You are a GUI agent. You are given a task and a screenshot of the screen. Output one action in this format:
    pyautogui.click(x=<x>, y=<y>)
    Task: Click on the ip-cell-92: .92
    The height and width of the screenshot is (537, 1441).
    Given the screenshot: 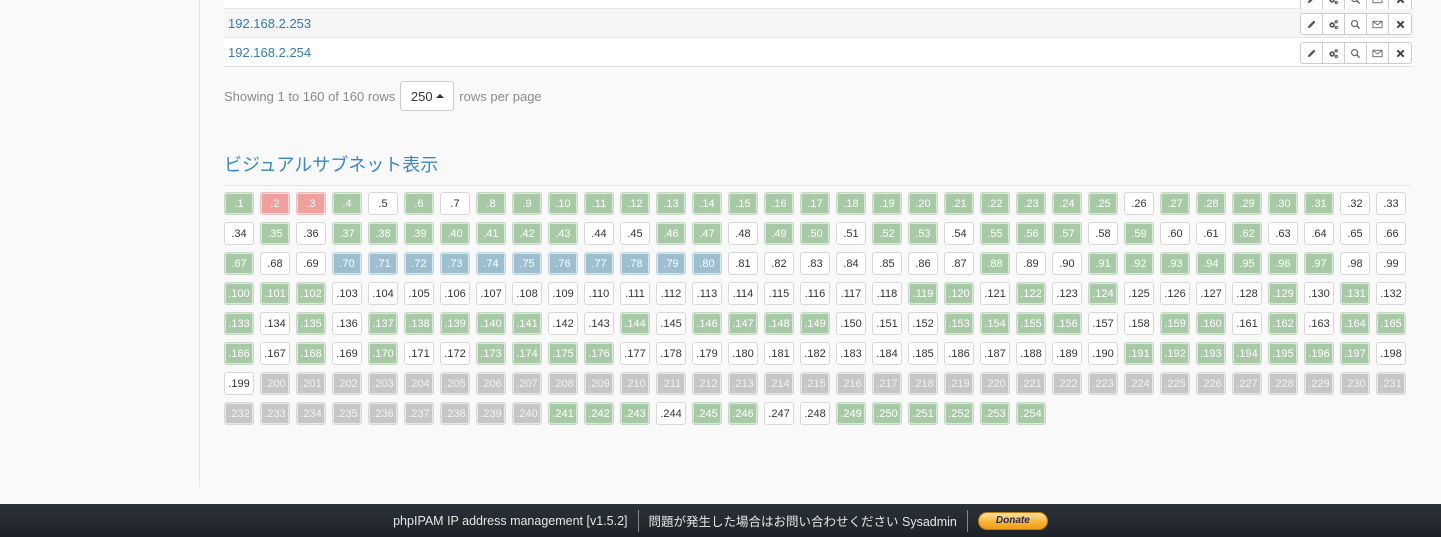 What is the action you would take?
    pyautogui.click(x=1139, y=263)
    